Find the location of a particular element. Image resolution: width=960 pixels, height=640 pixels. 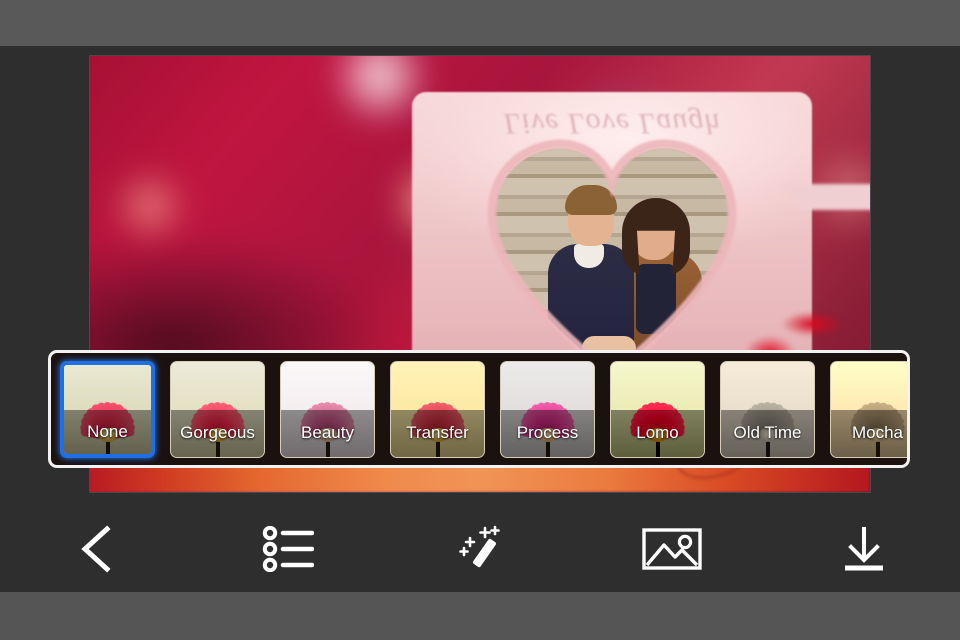

bottom-toolbar is located at coordinates (480, 549).